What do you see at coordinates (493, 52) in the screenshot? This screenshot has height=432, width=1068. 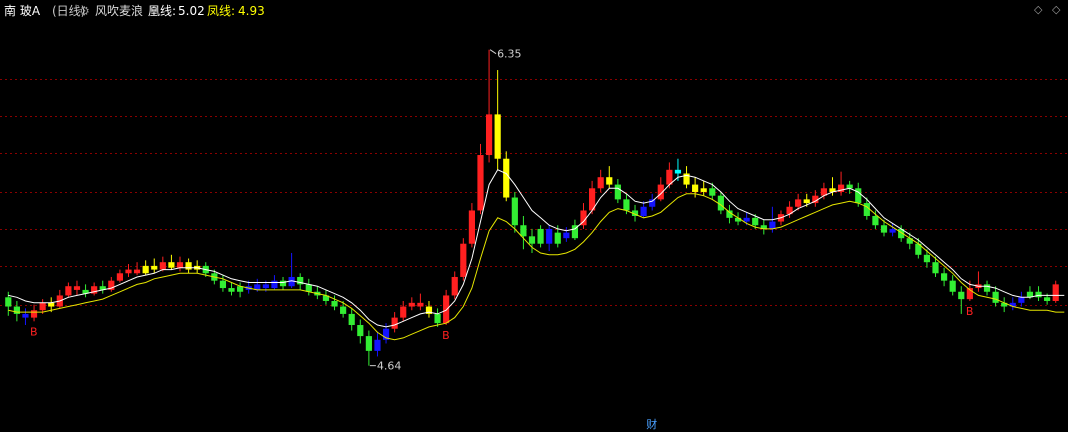 I see `high-price-label-leader` at bounding box center [493, 52].